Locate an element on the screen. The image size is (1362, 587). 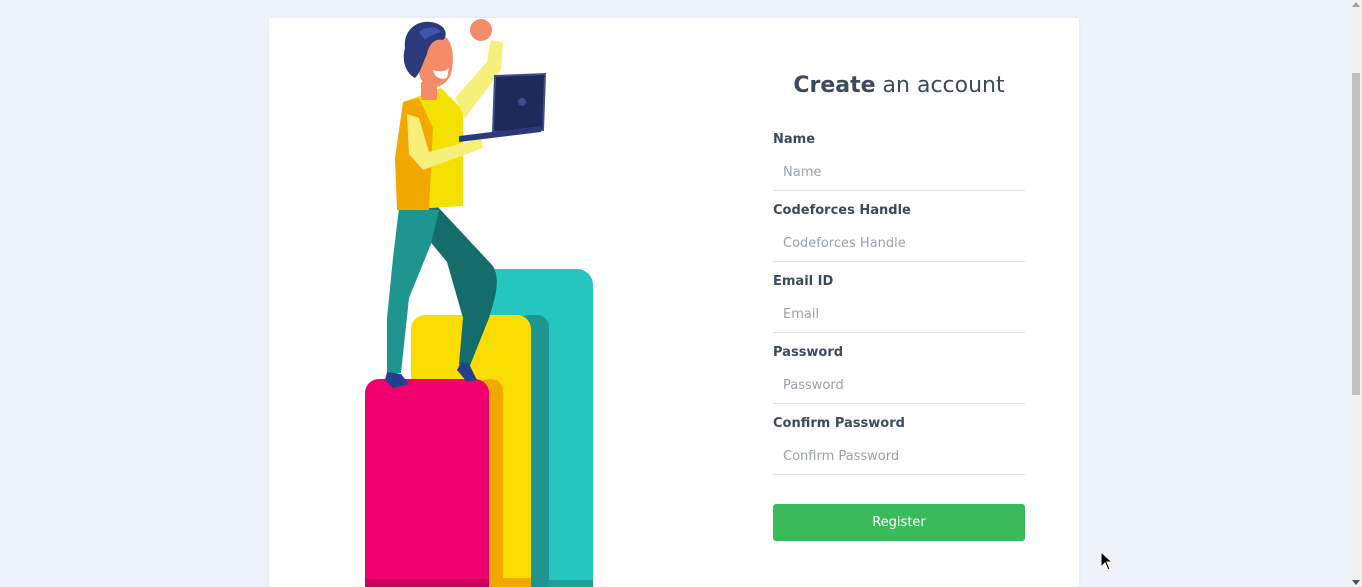
scroll-thumb is located at coordinates (1356, 234).